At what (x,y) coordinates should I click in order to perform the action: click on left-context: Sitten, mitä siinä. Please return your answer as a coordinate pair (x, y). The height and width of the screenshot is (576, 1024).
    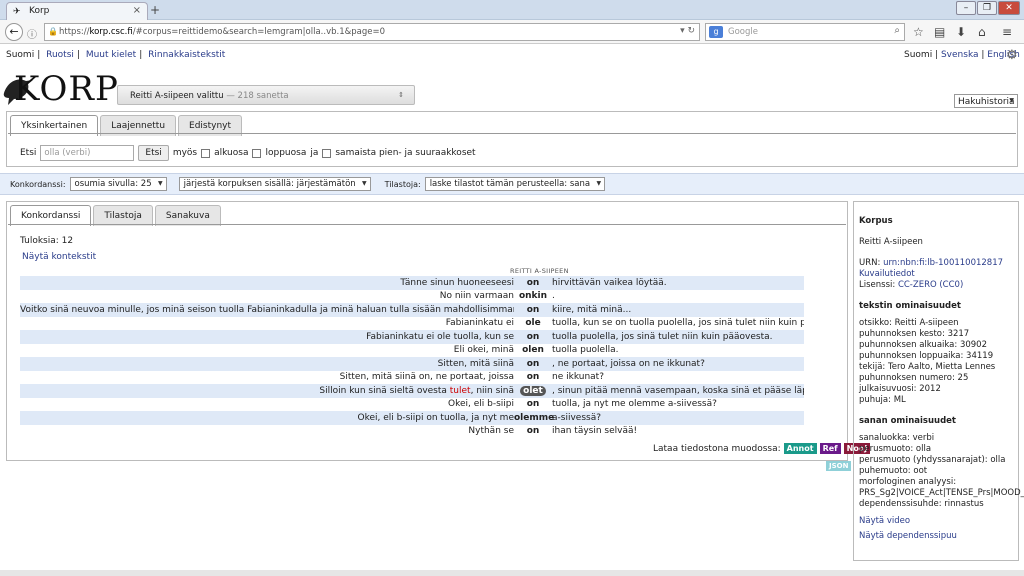
    Looking at the image, I should click on (267, 364).